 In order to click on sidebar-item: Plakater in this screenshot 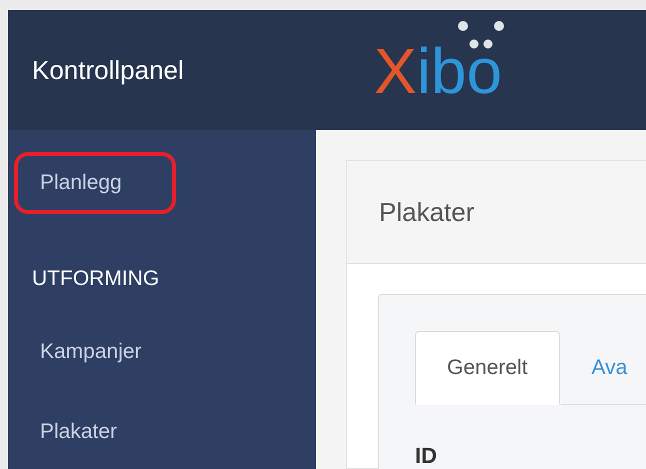, I will do `click(79, 432)`.